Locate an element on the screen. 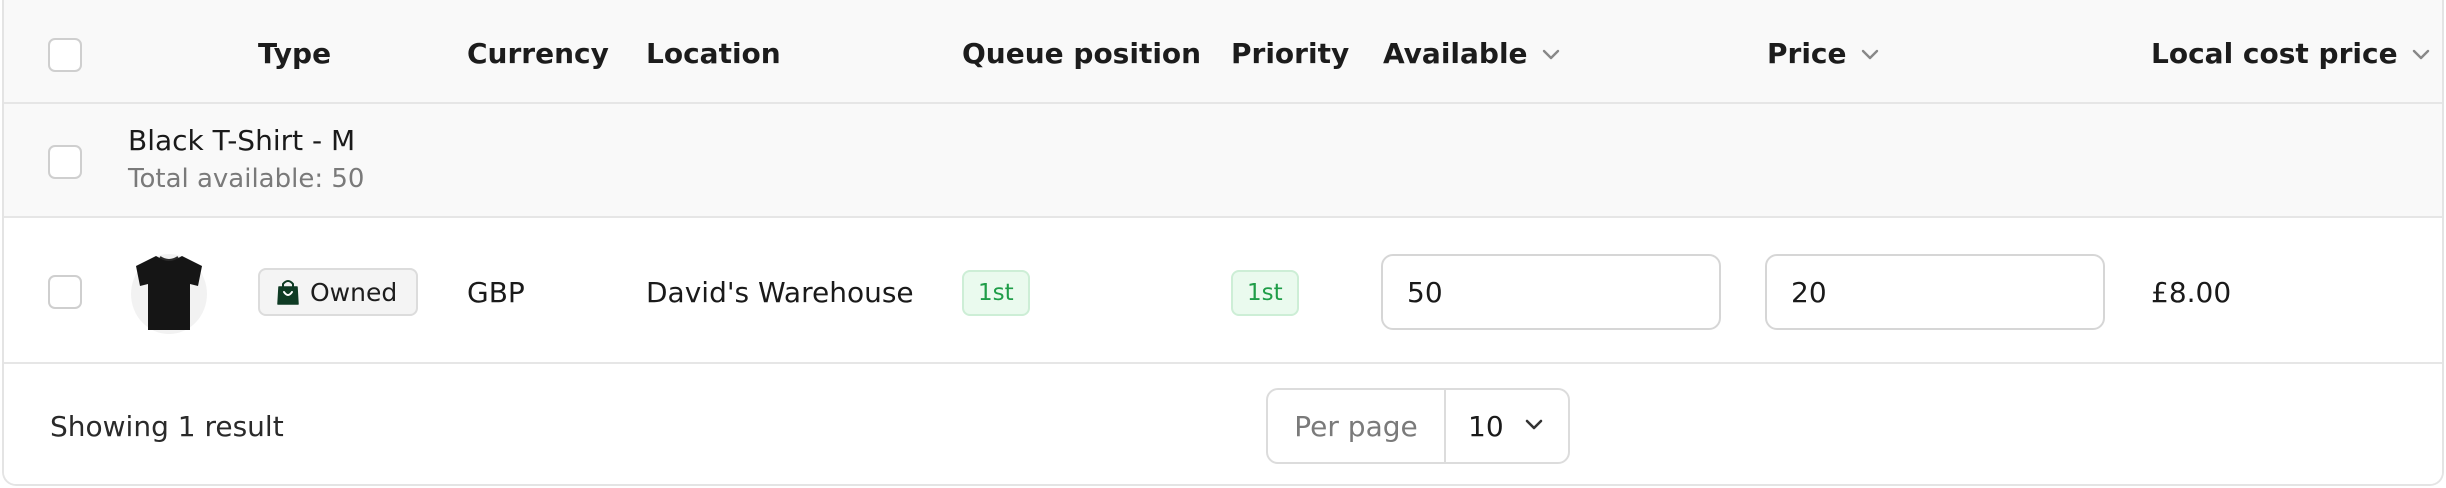 The width and height of the screenshot is (2446, 488). column-header-local-cost-price: Local cost price is located at coordinates (2291, 53).